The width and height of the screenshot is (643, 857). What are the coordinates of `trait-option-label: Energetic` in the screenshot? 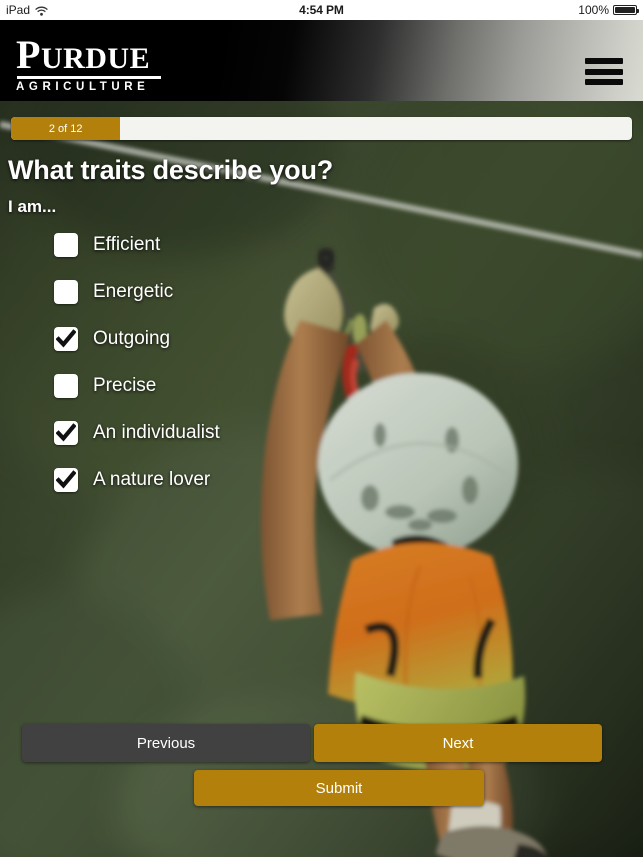 It's located at (133, 291).